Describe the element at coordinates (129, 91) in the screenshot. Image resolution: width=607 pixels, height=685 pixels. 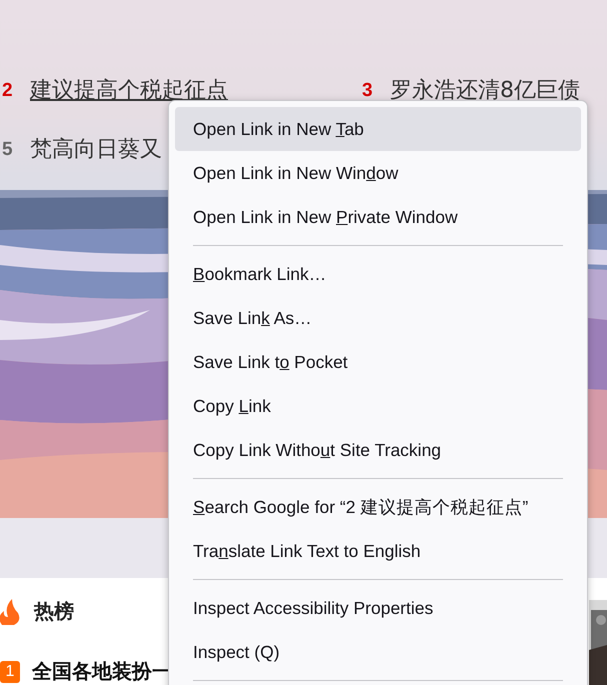
I see `headline-link: 建议提高个税起征点` at that location.